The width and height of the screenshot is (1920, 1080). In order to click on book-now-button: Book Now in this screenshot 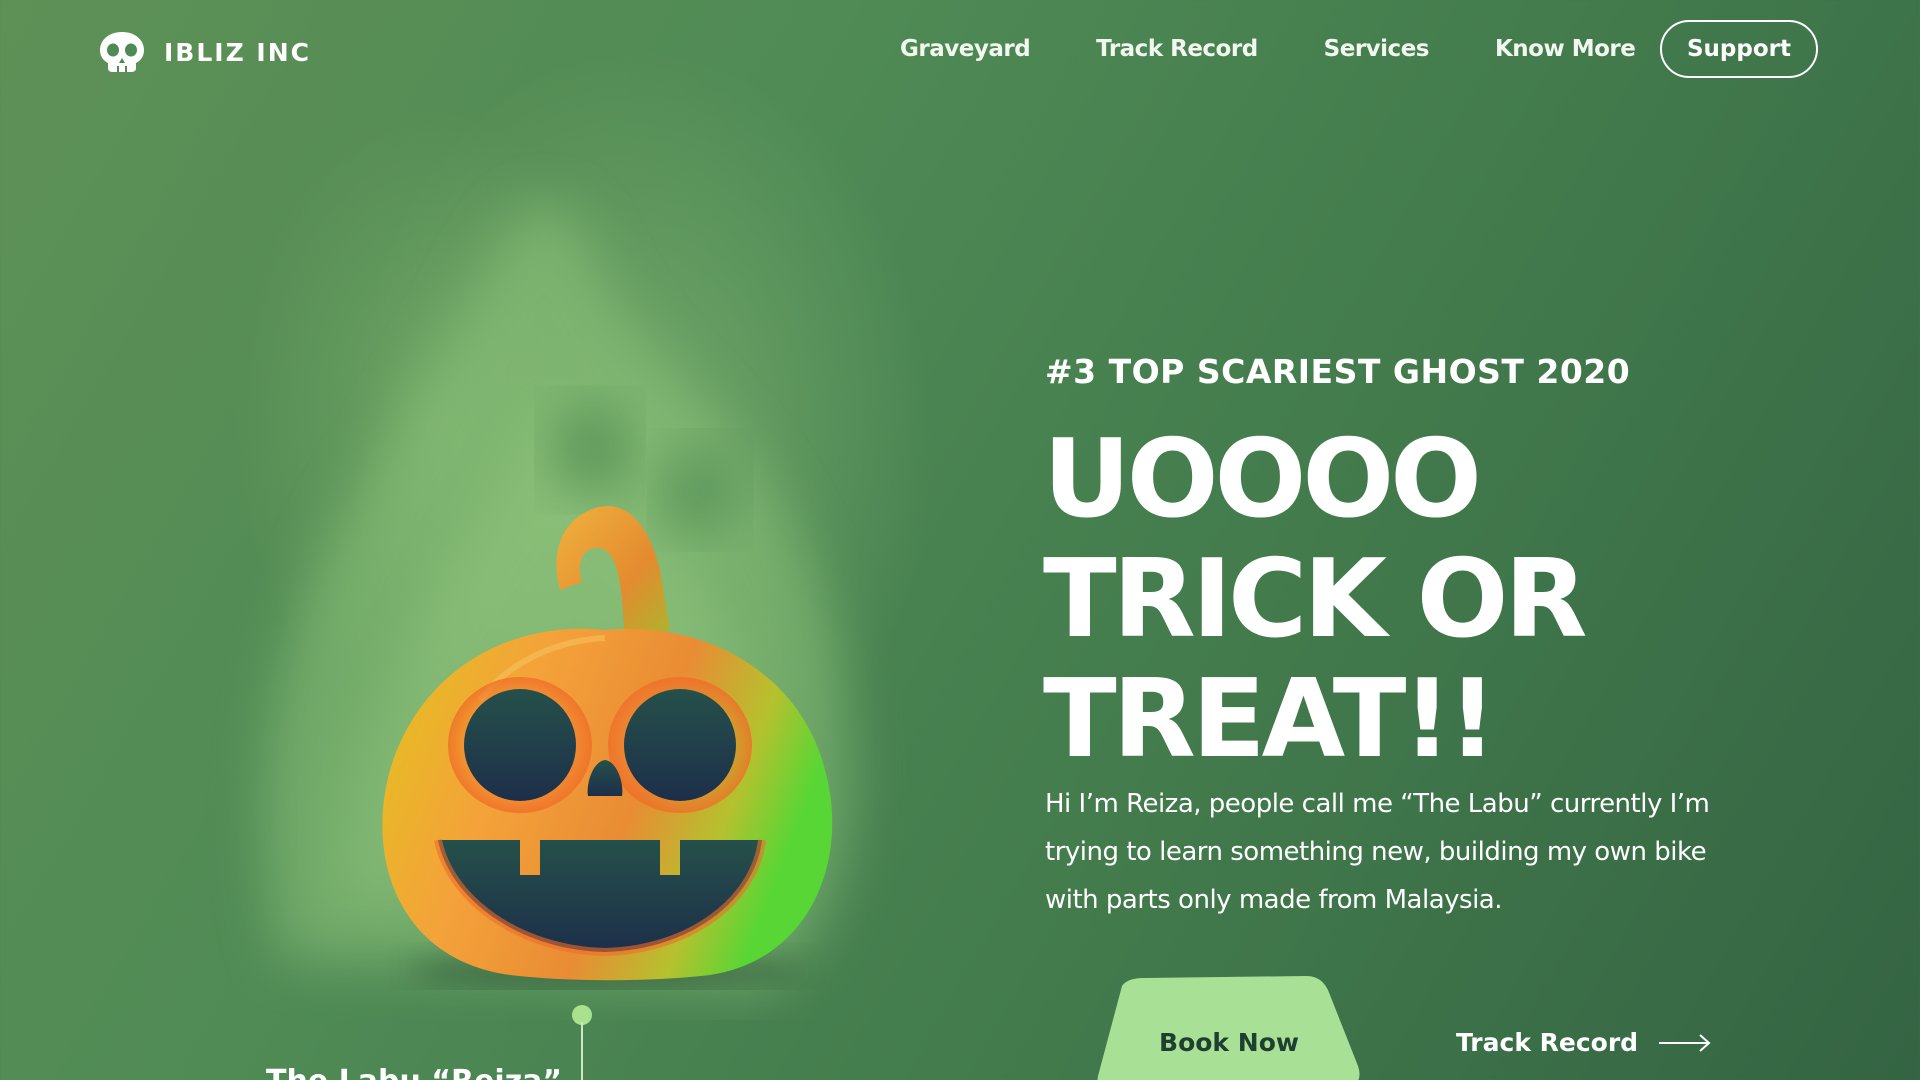, I will do `click(1229, 1028)`.